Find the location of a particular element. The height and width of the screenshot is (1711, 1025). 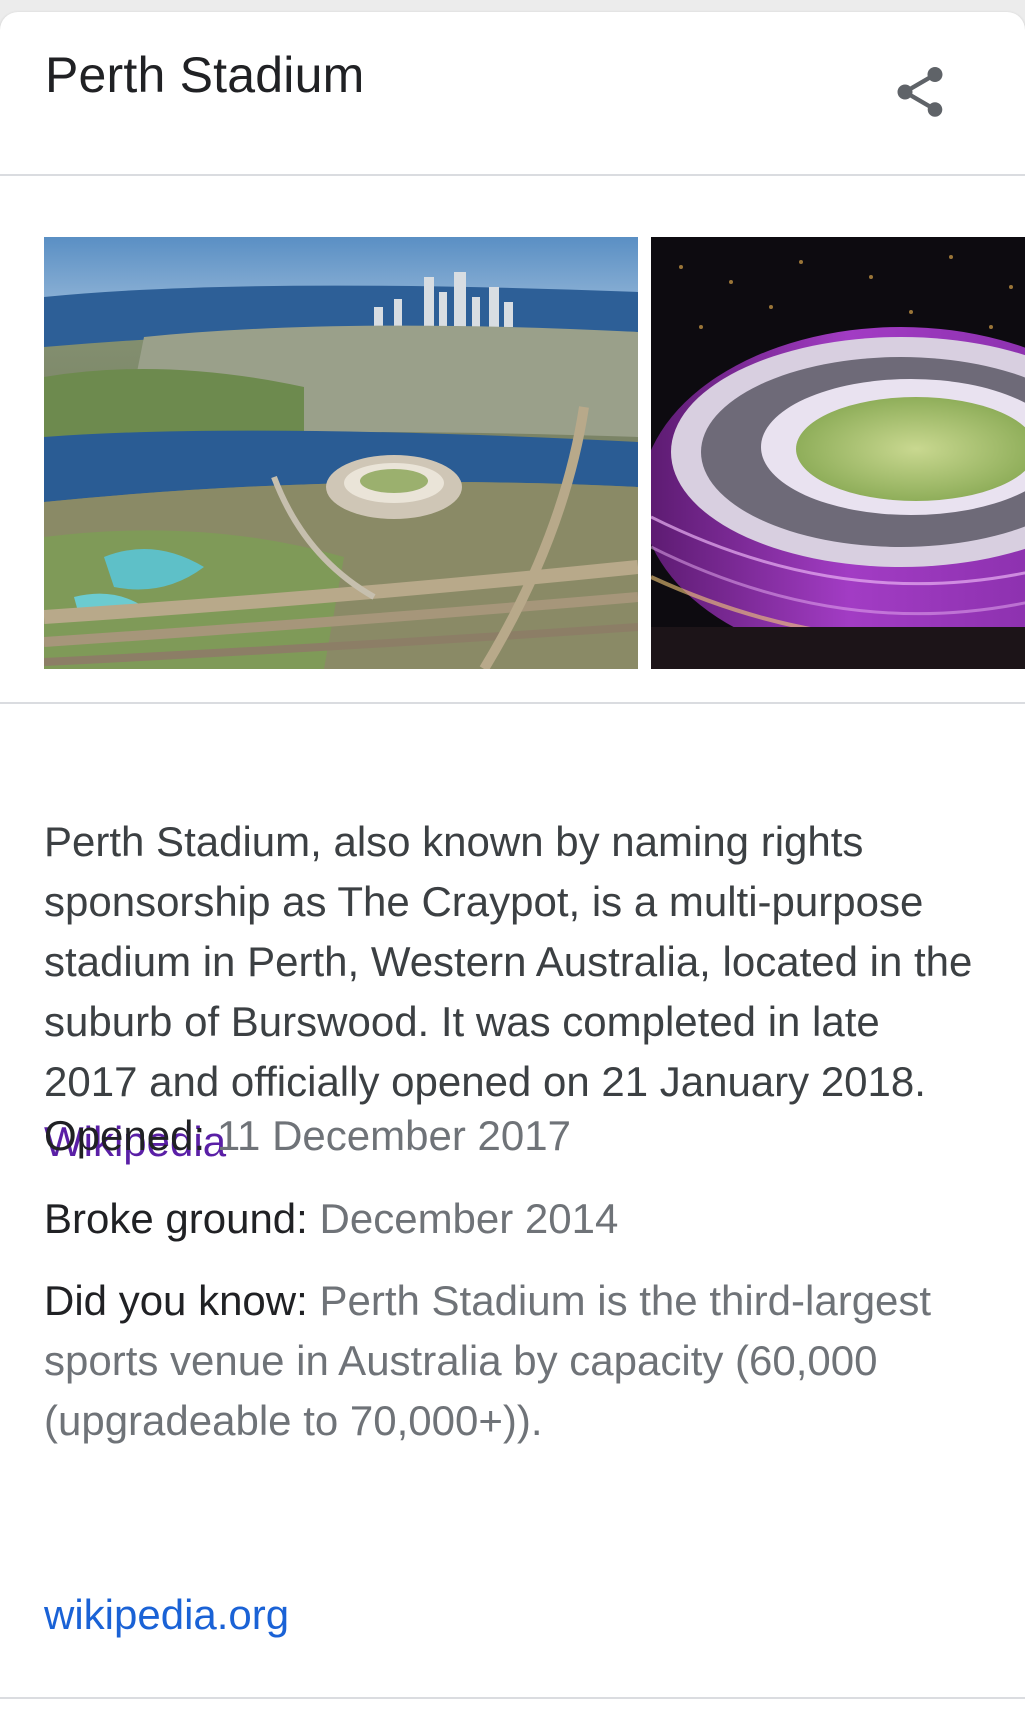

stadium-night-image is located at coordinates (838, 453).